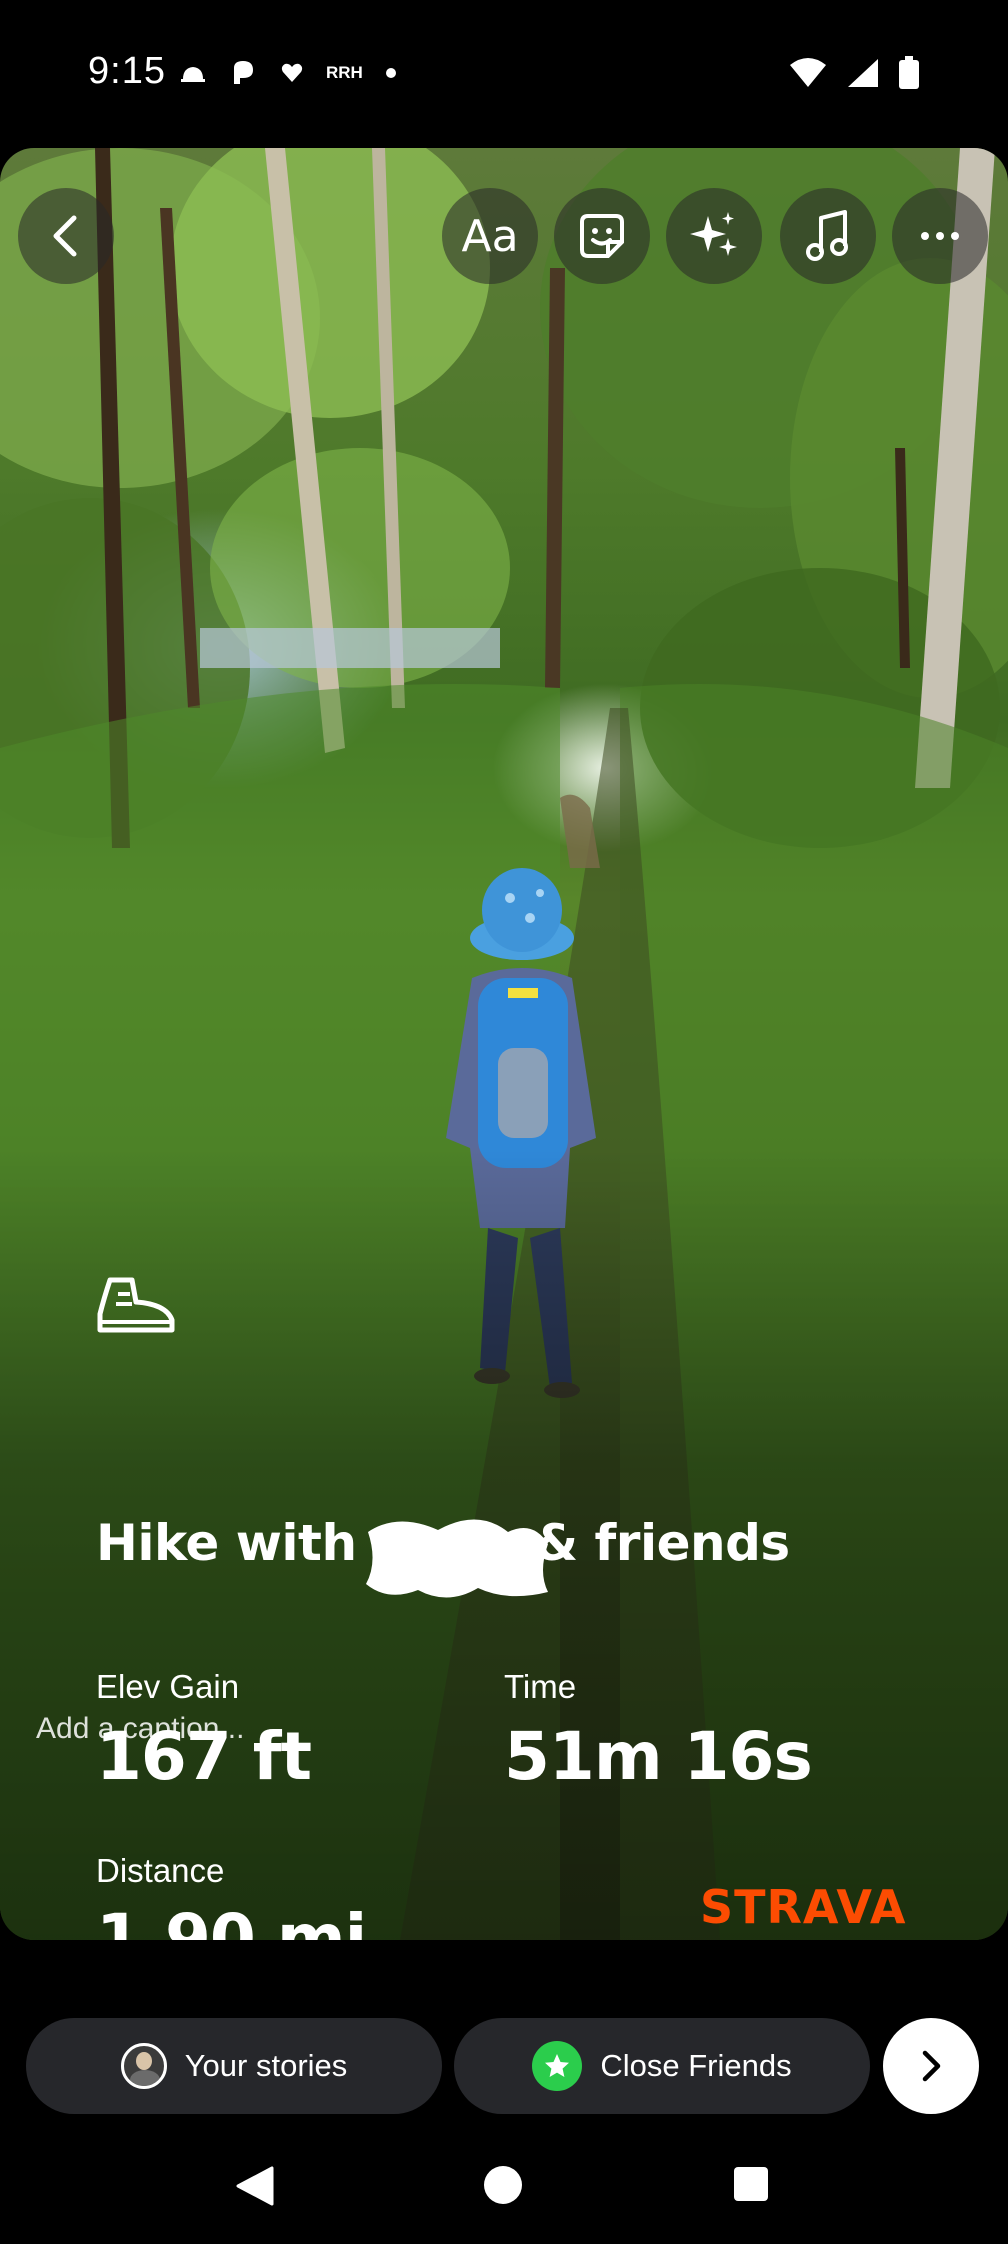 The height and width of the screenshot is (2244, 1008). What do you see at coordinates (557, 2066) in the screenshot?
I see `close-friends-star-icon` at bounding box center [557, 2066].